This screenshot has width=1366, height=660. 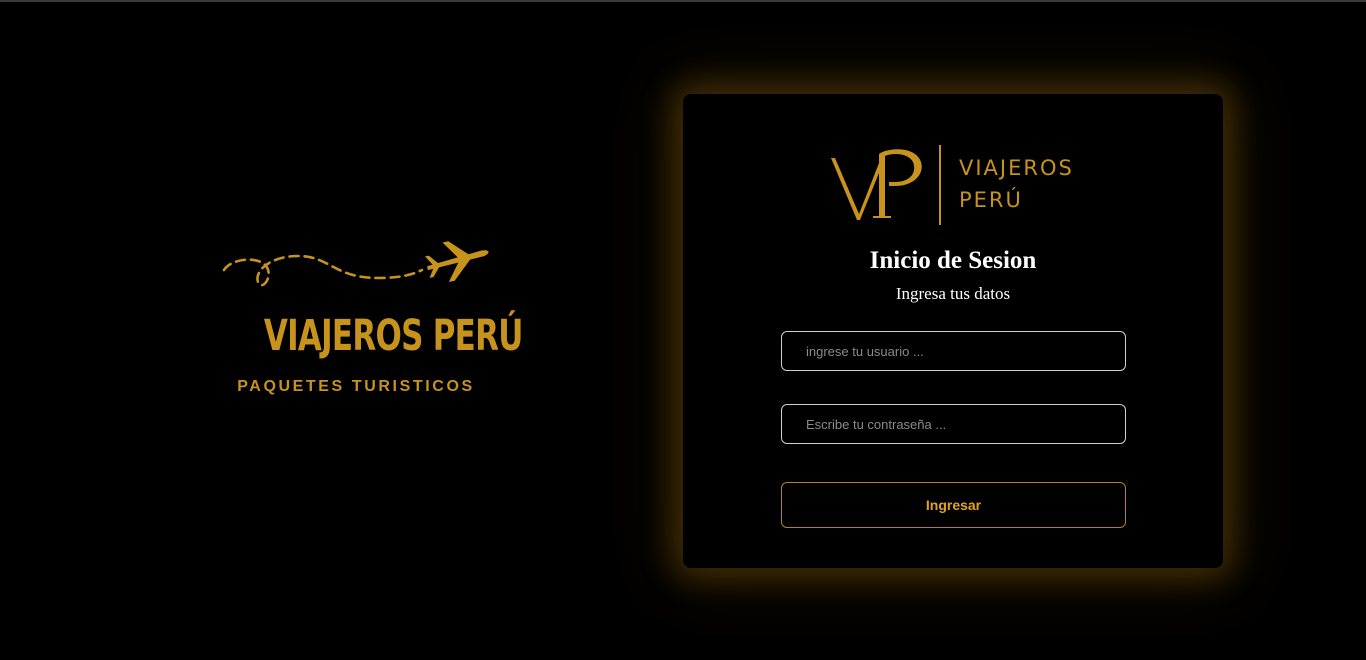 I want to click on brand-subtitle: PAQUETES TURISTICOS, so click(x=356, y=386).